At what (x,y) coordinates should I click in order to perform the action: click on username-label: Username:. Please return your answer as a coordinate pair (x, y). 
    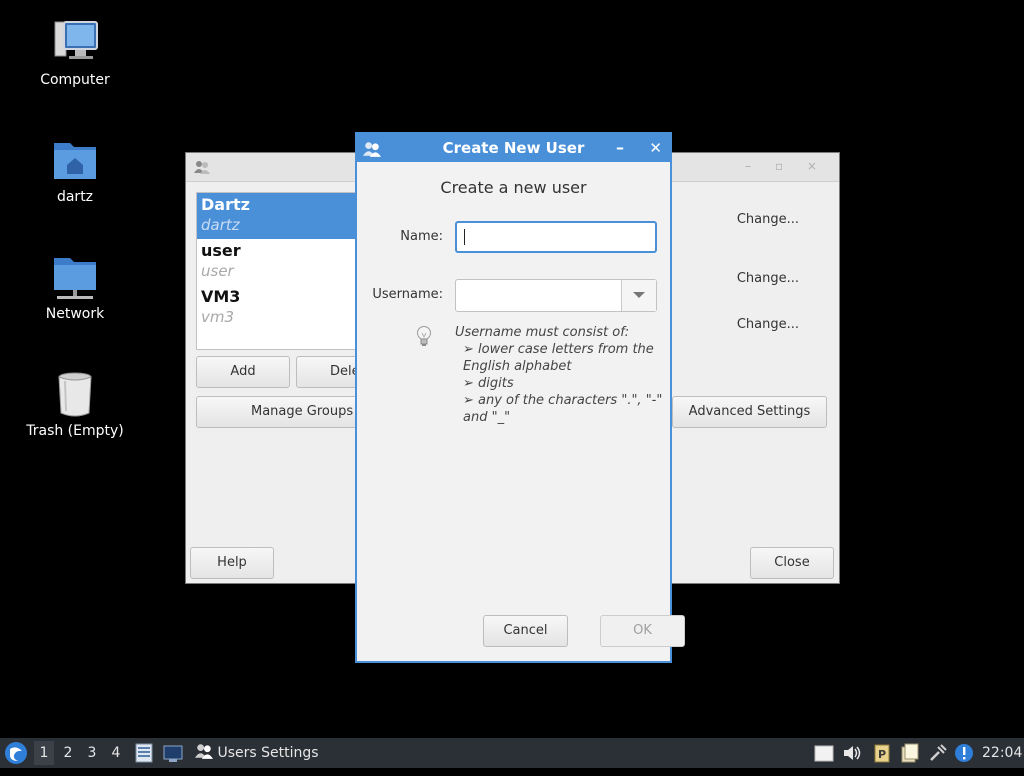
    Looking at the image, I should click on (407, 294).